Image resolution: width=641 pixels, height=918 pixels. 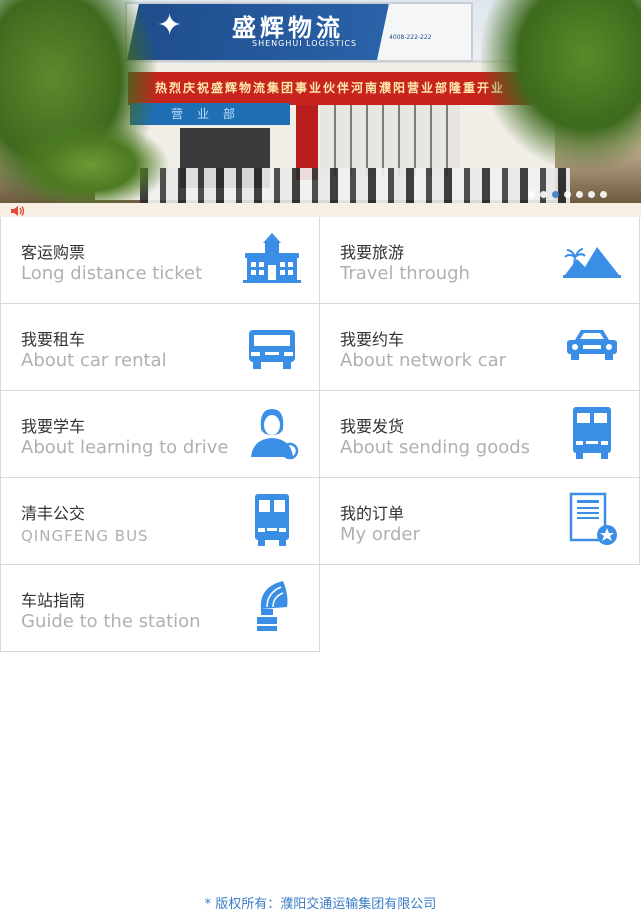 What do you see at coordinates (372, 426) in the screenshot?
I see `menu-item-title: 我要发货` at bounding box center [372, 426].